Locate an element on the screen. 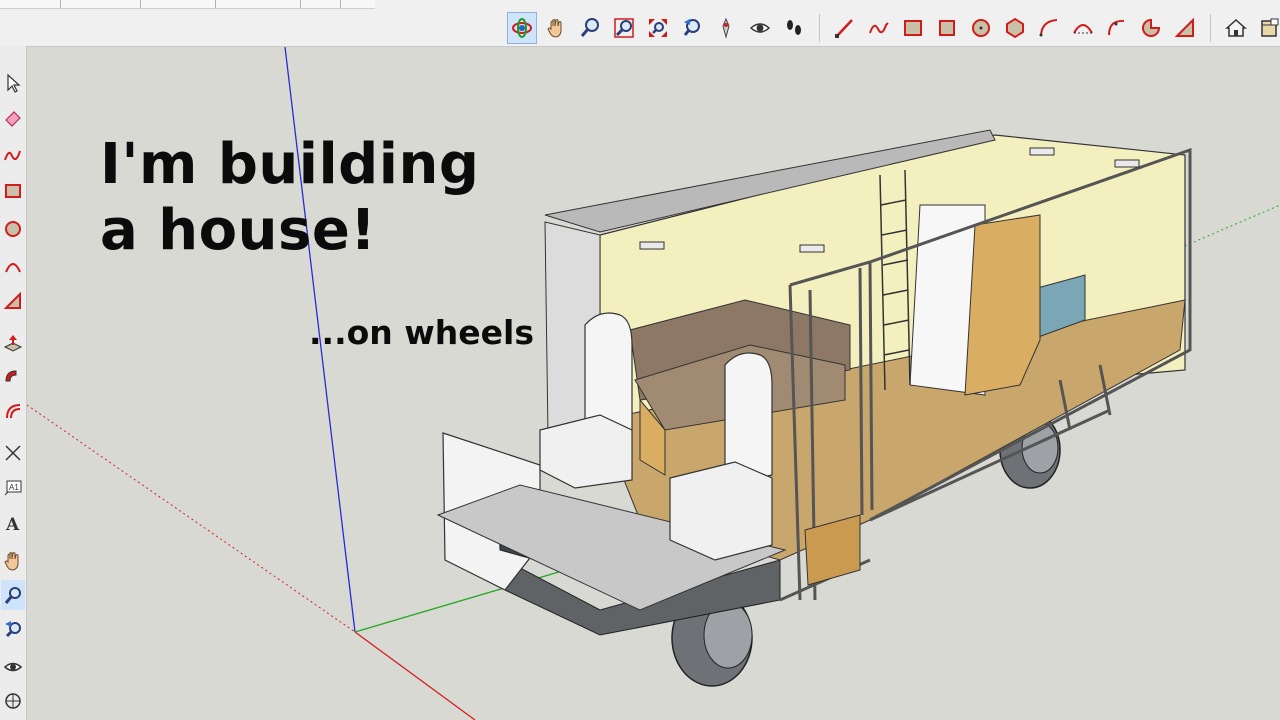 The image size is (1280, 720). overlay-subtitle: ...on wheels is located at coordinates (421, 332).